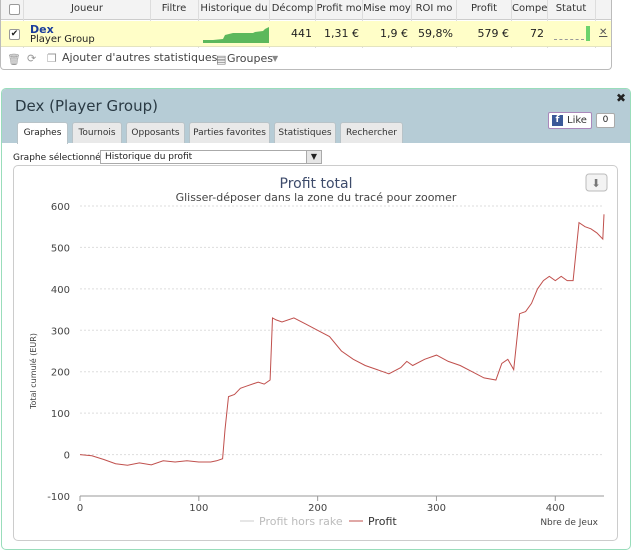 The image size is (633, 555). Describe the element at coordinates (198, 508) in the screenshot. I see `x-tick-label: 100` at that location.